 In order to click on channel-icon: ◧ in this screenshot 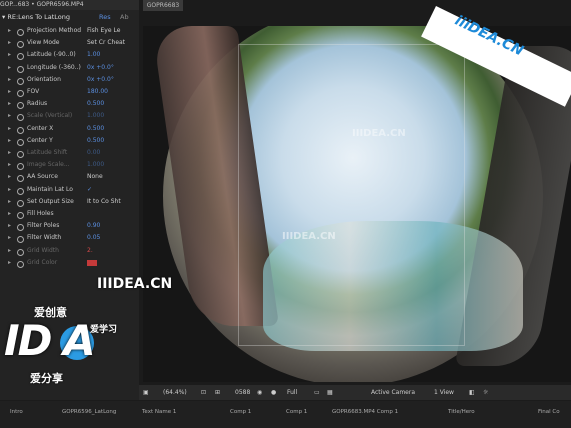, I will do `click(472, 392)`.